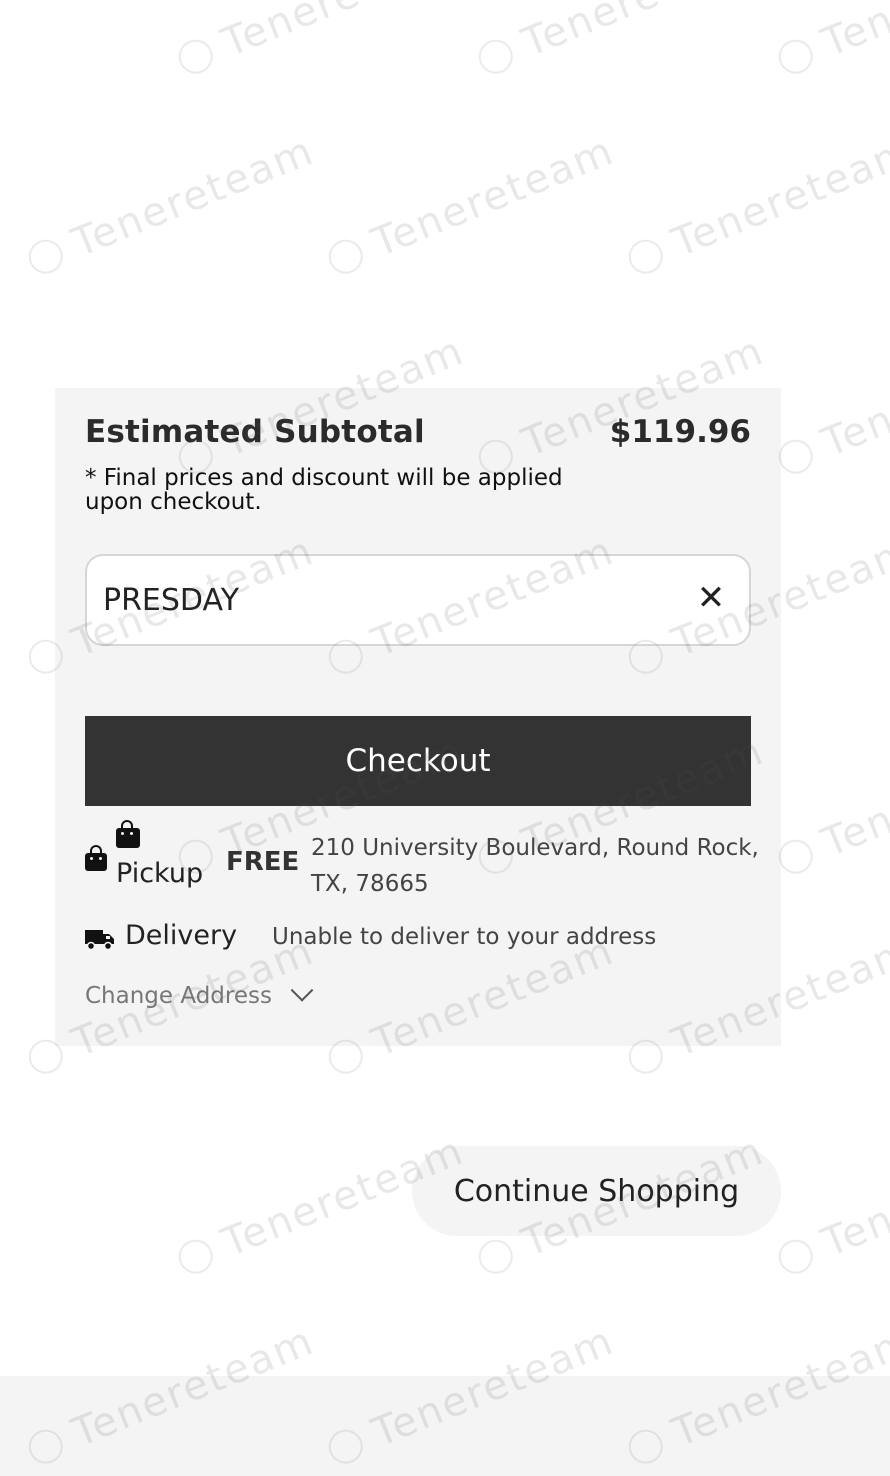 The image size is (890, 1476). What do you see at coordinates (464, 937) in the screenshot?
I see `delivery-status: Unable to deliver to your address` at bounding box center [464, 937].